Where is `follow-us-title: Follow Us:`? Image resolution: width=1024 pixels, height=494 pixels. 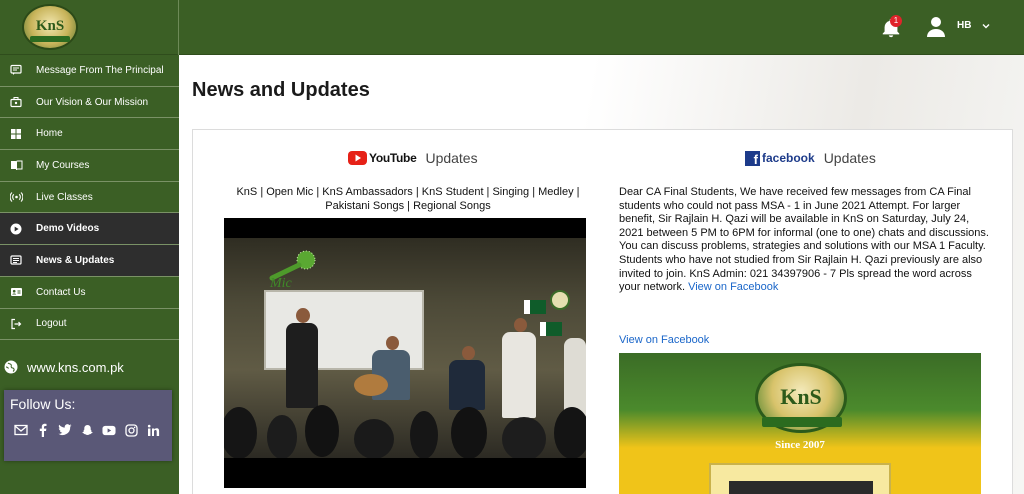 follow-us-title: Follow Us: is located at coordinates (43, 404).